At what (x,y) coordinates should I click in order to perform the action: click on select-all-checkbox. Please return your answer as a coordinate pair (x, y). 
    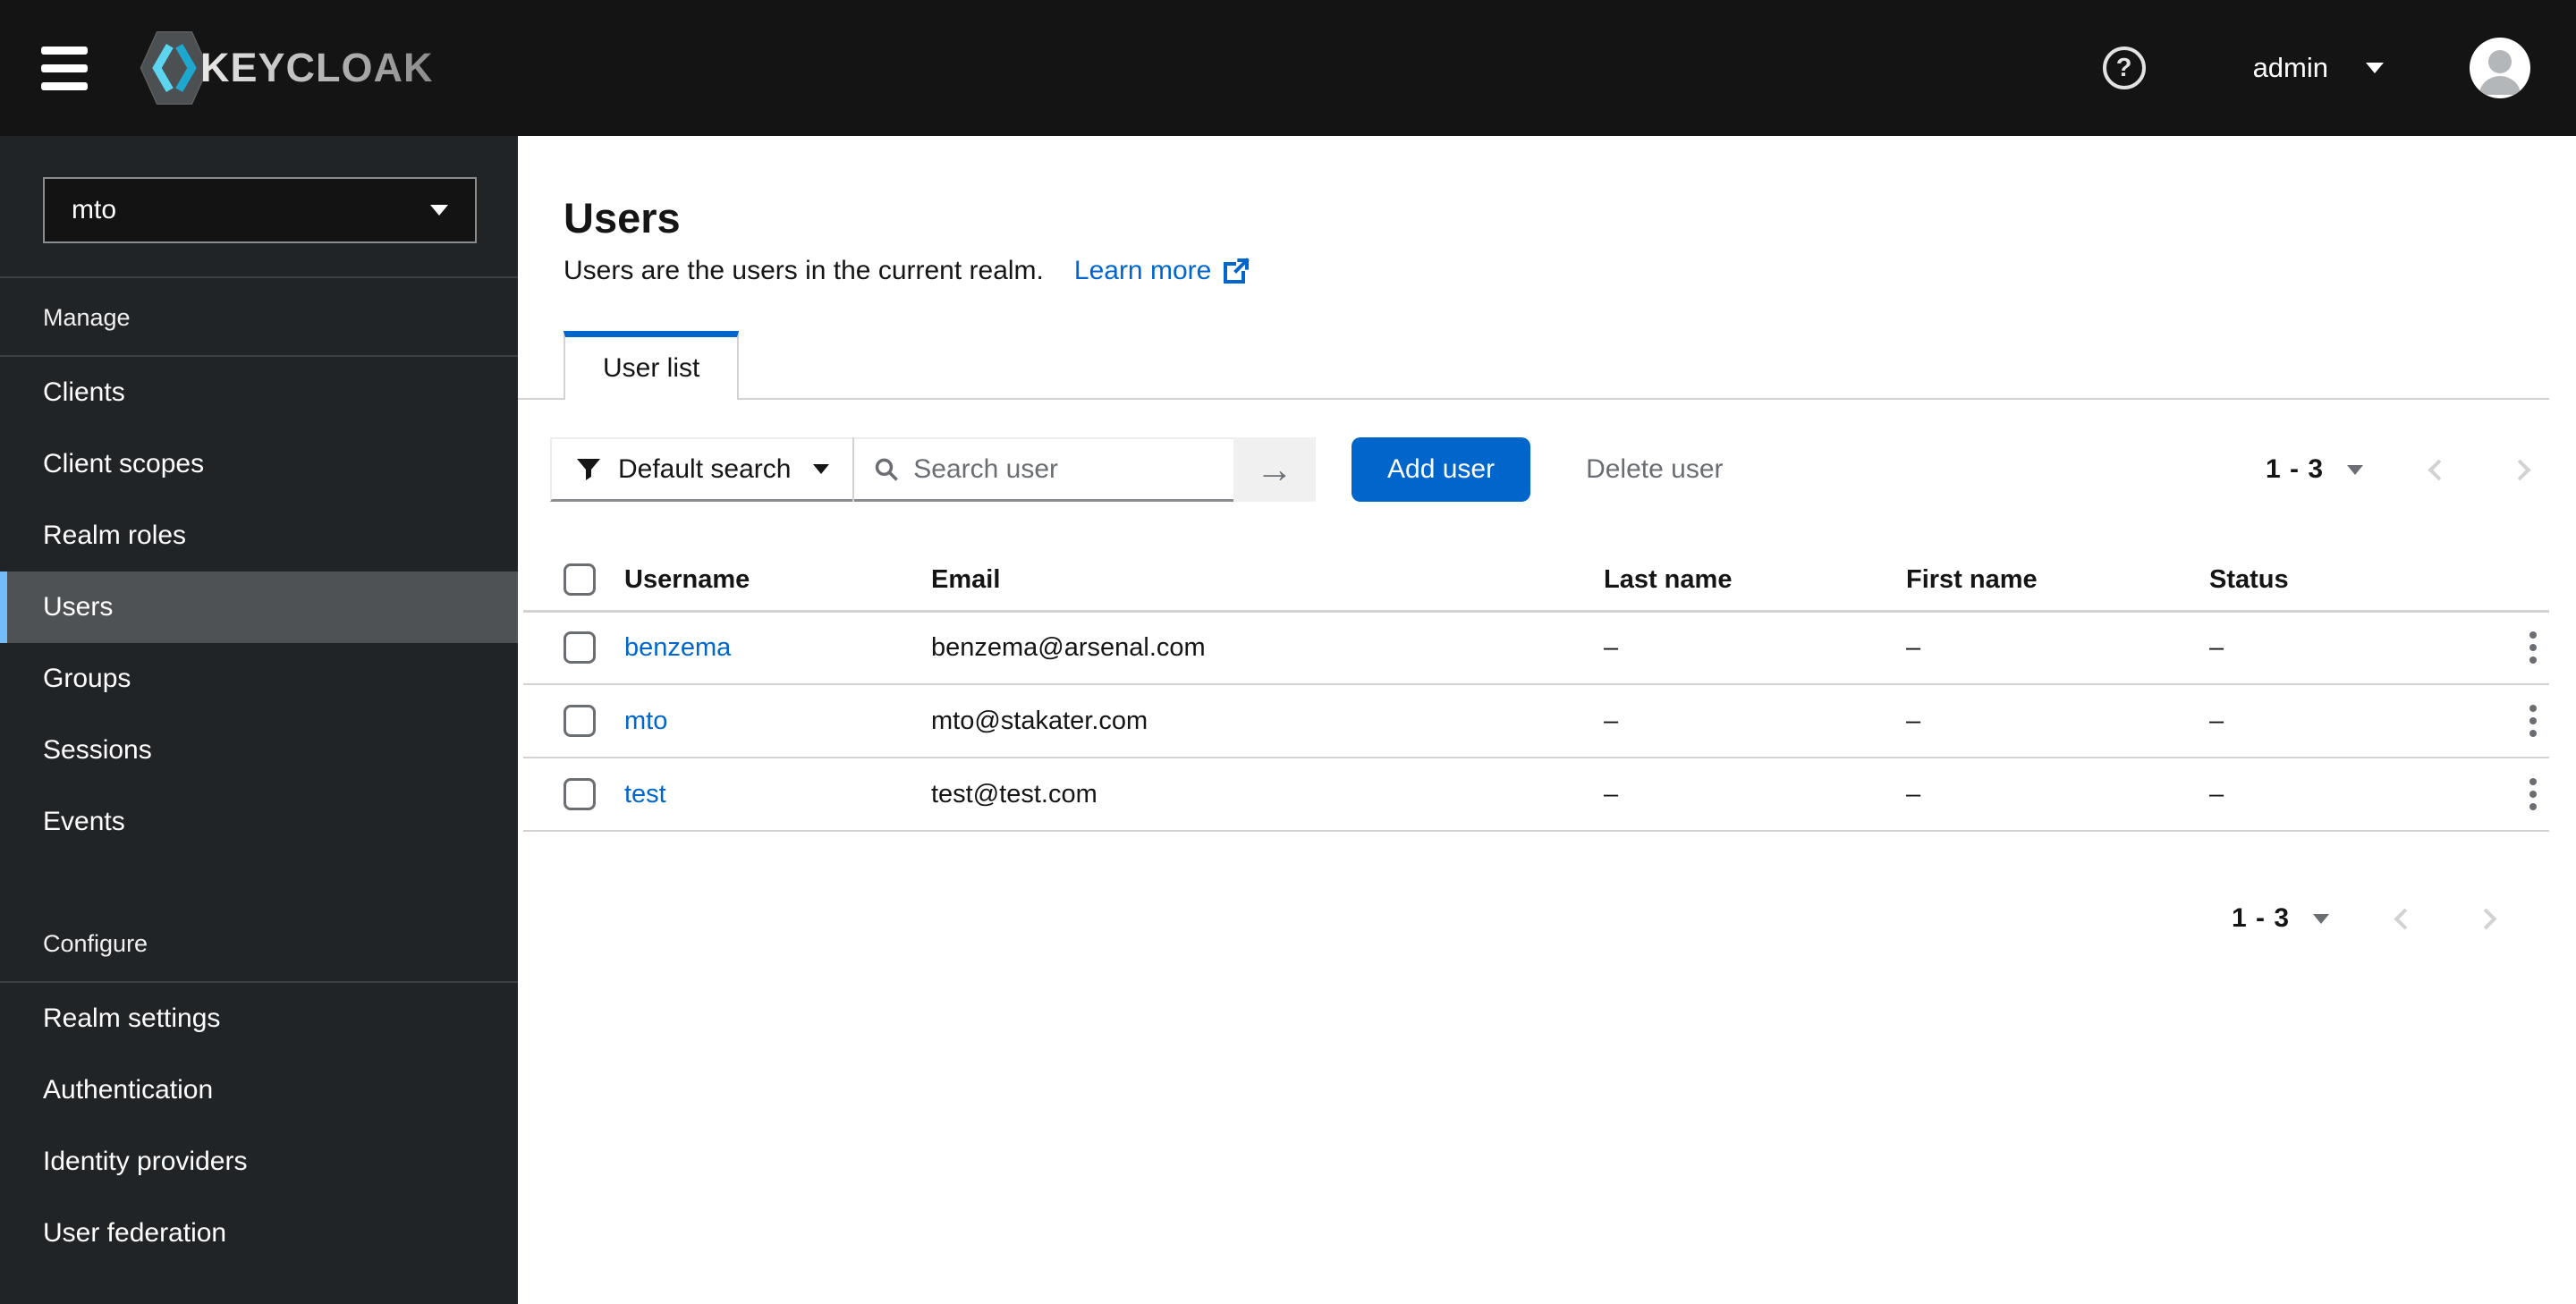
    Looking at the image, I should click on (580, 580).